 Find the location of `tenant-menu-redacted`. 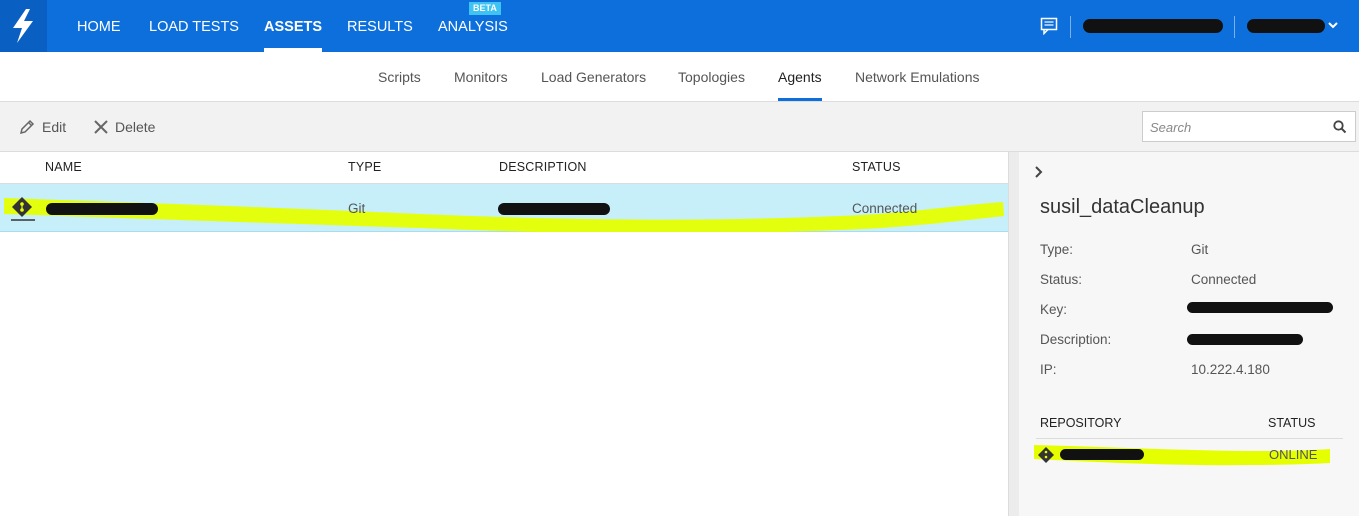

tenant-menu-redacted is located at coordinates (1153, 26).